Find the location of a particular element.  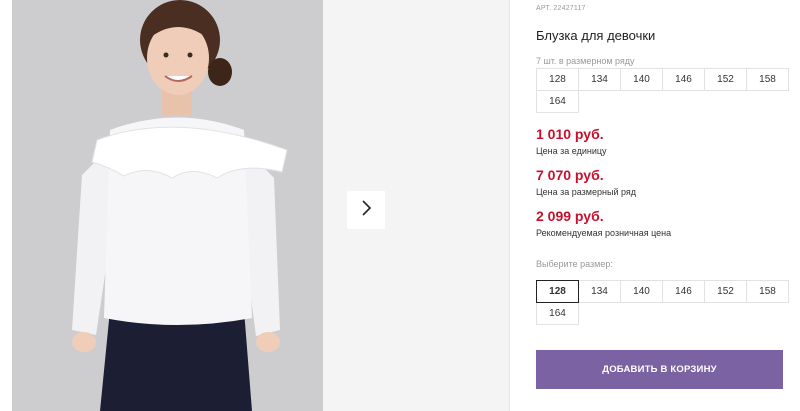

size-selector: 128 134 140 146 152 158 164 is located at coordinates (662, 302).